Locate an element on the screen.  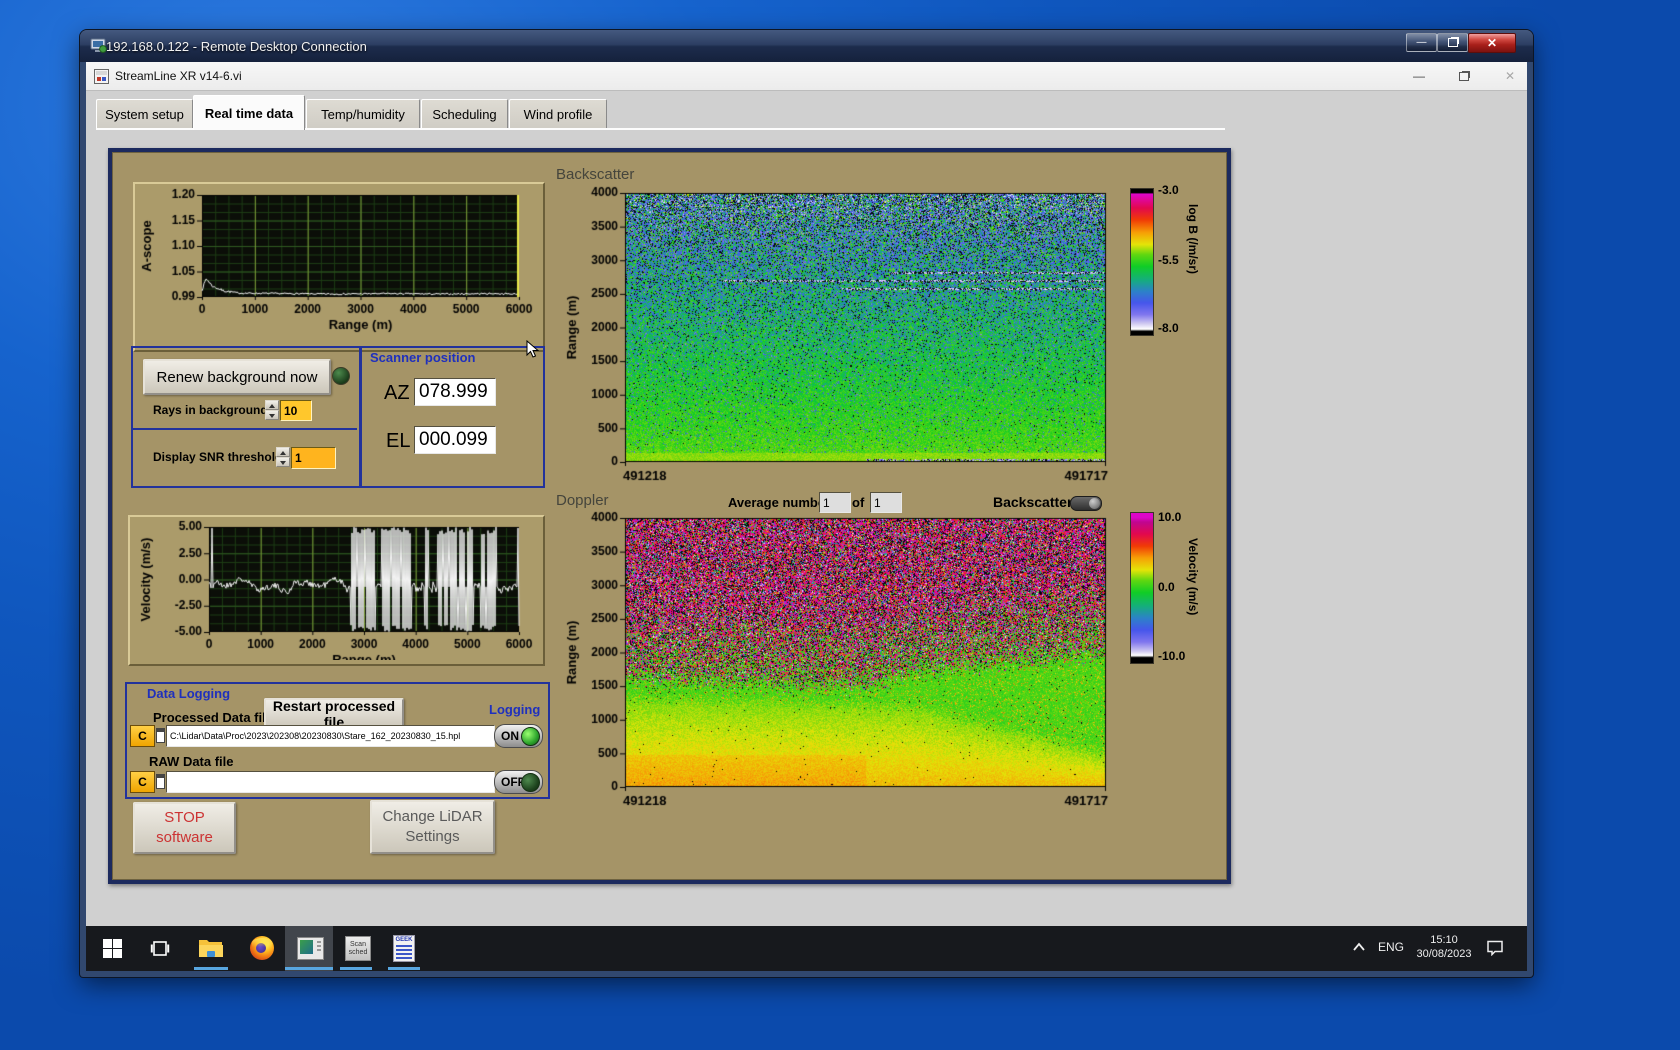
el-value-field: 000.099 is located at coordinates (455, 440).